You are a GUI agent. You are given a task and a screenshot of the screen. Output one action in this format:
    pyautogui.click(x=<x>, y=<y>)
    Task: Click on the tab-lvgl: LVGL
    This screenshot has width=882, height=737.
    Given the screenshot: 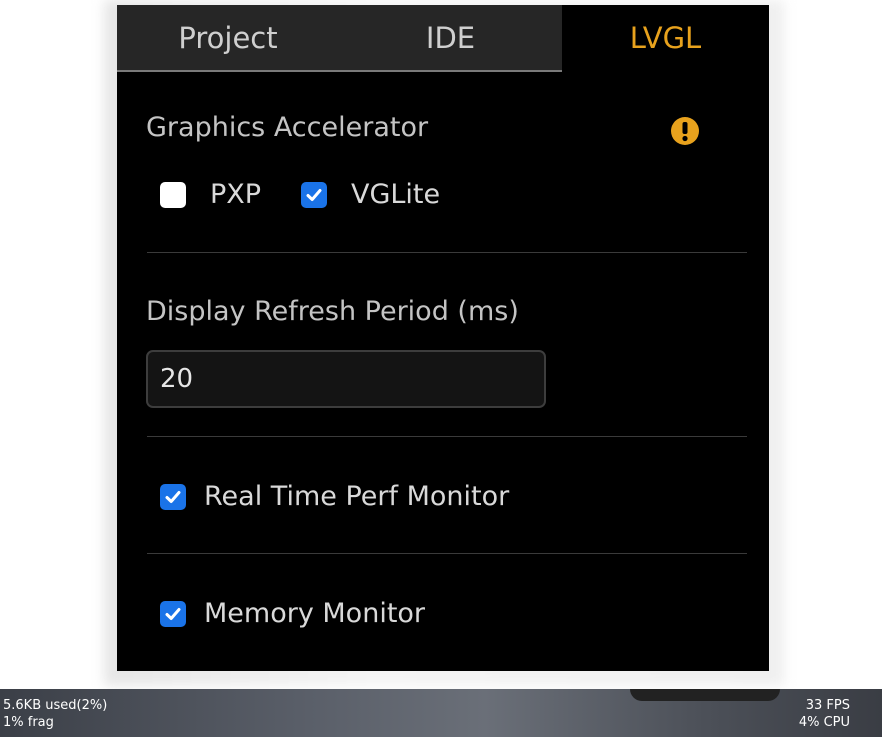 What is the action you would take?
    pyautogui.click(x=665, y=37)
    